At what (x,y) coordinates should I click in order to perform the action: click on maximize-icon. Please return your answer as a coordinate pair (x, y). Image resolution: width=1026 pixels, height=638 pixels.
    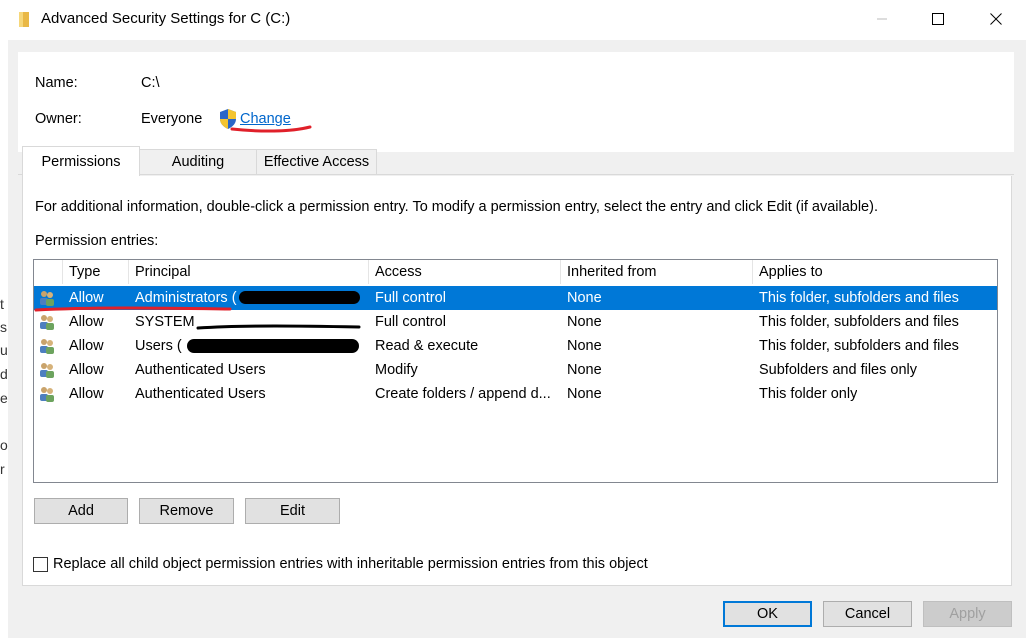
    Looking at the image, I should click on (938, 19).